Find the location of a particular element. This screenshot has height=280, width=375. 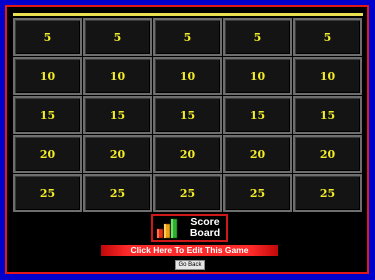

tile-col2-row5: 25 is located at coordinates (117, 193).